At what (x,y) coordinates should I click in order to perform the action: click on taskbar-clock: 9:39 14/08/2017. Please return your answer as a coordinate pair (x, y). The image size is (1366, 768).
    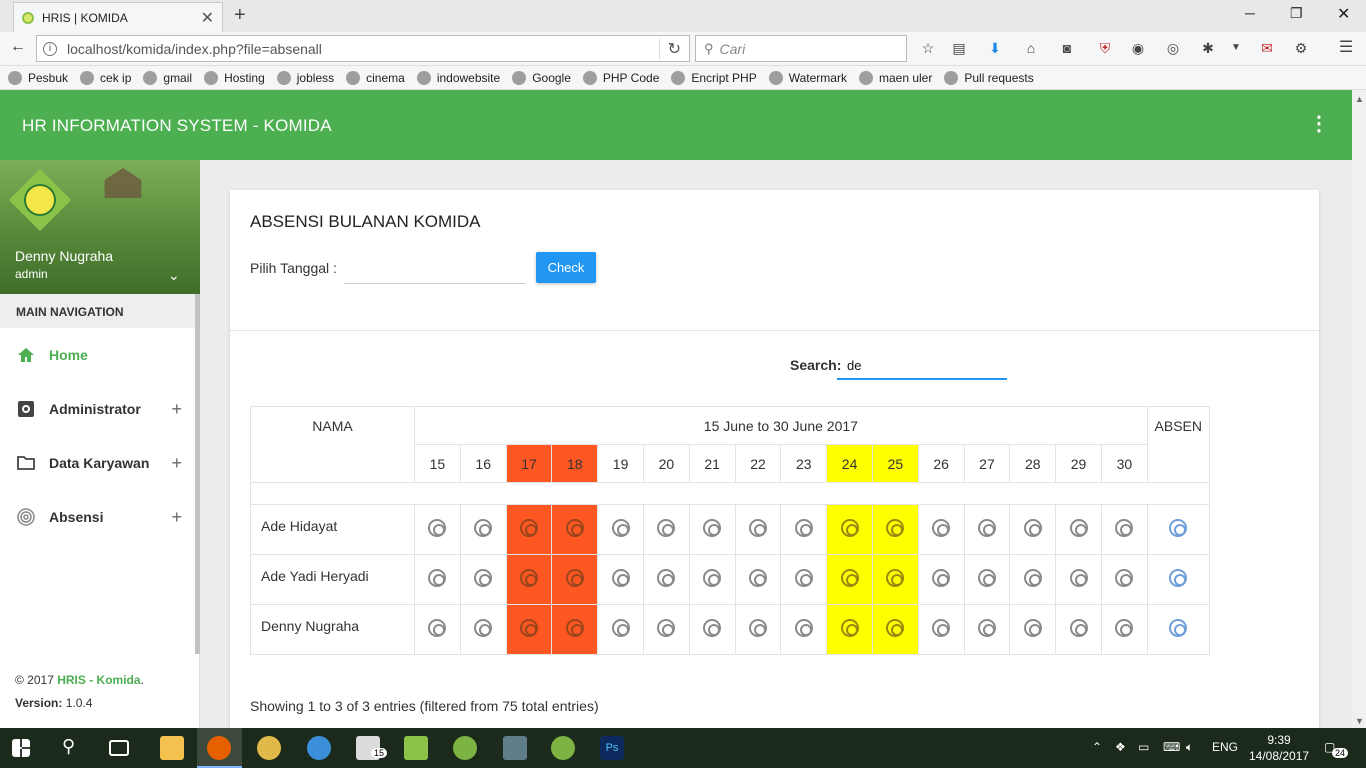
    Looking at the image, I should click on (1279, 748).